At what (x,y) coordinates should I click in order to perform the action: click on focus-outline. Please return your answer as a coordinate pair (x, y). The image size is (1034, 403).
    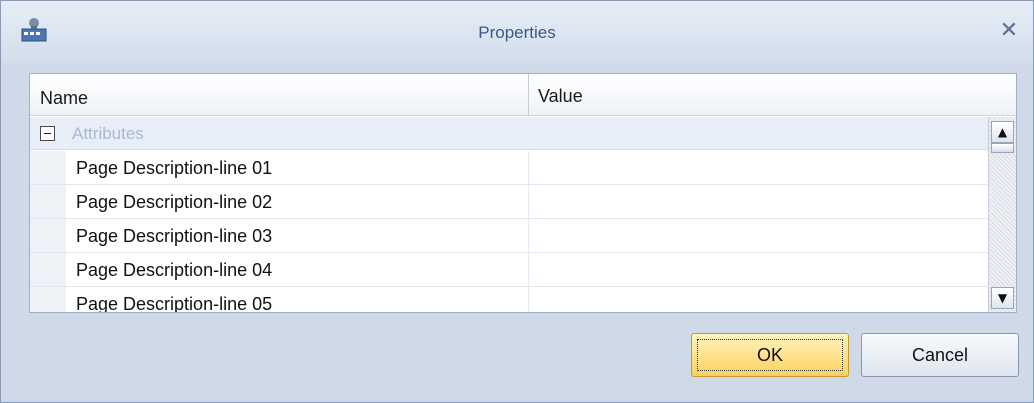
    Looking at the image, I should click on (770, 355).